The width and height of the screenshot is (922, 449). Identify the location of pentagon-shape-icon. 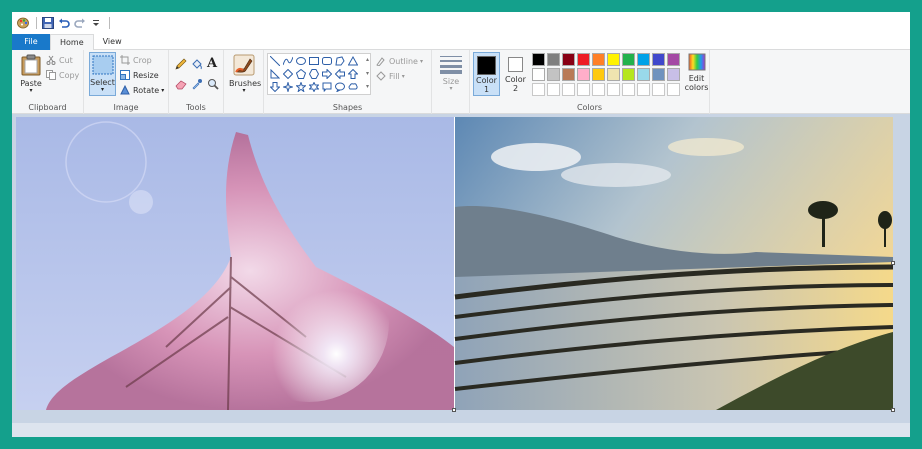
(301, 74).